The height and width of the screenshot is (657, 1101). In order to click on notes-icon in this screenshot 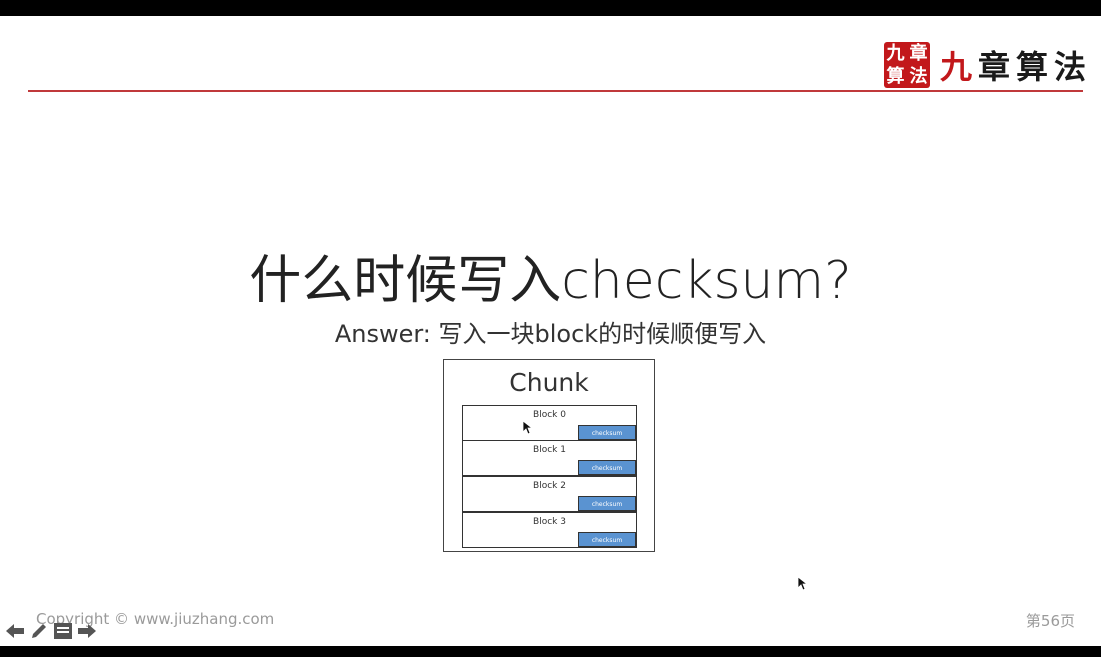, I will do `click(63, 631)`.